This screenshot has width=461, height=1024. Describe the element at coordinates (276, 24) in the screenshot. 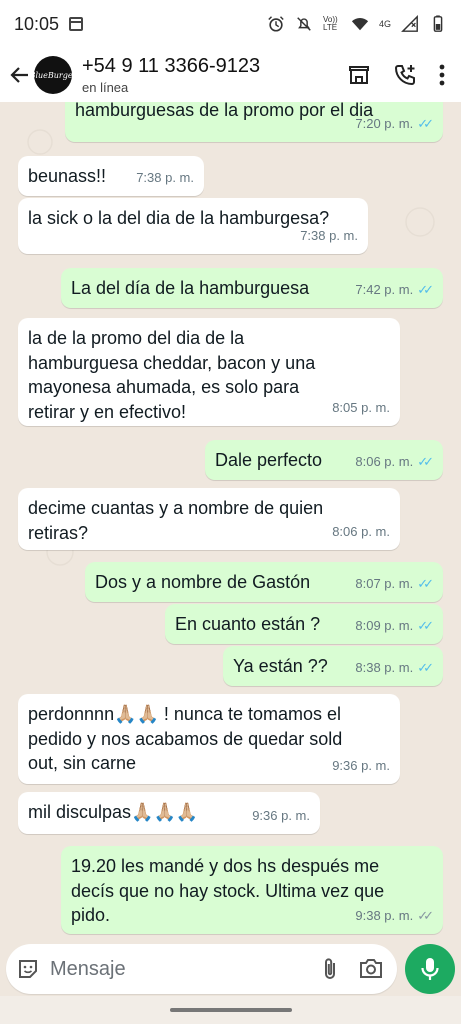

I see `alarm-icon` at that location.